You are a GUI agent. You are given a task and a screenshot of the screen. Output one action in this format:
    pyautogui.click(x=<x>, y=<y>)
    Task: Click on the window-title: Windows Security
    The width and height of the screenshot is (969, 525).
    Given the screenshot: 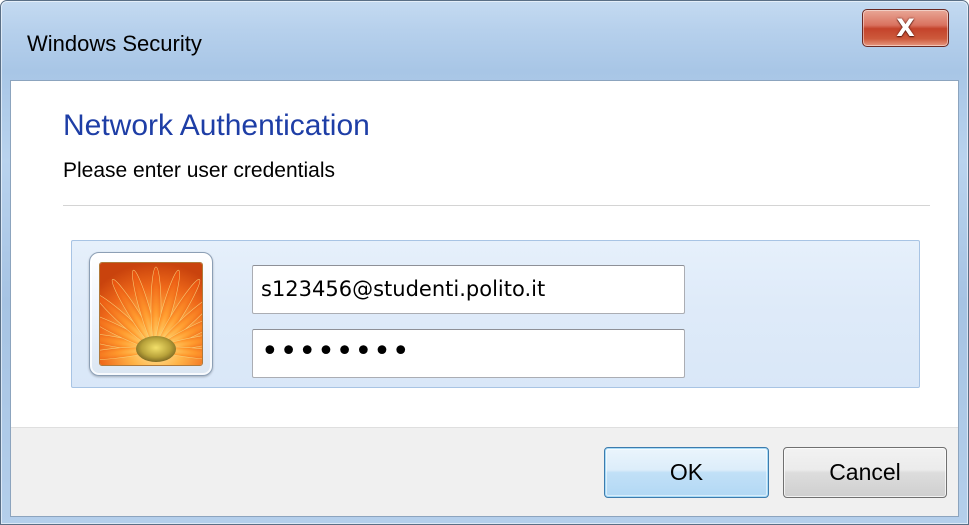 What is the action you would take?
    pyautogui.click(x=114, y=43)
    